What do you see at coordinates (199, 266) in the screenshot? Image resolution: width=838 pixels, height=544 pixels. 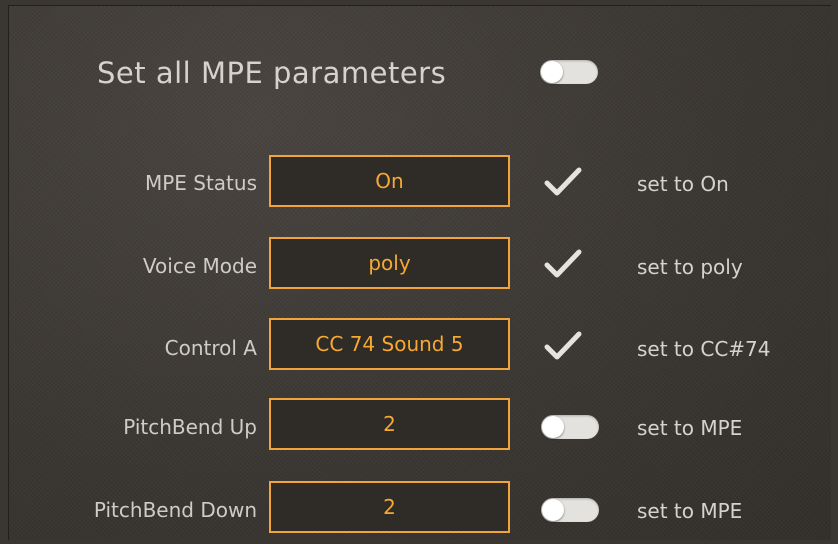 I see `voice-mode-label: Voice Mode` at bounding box center [199, 266].